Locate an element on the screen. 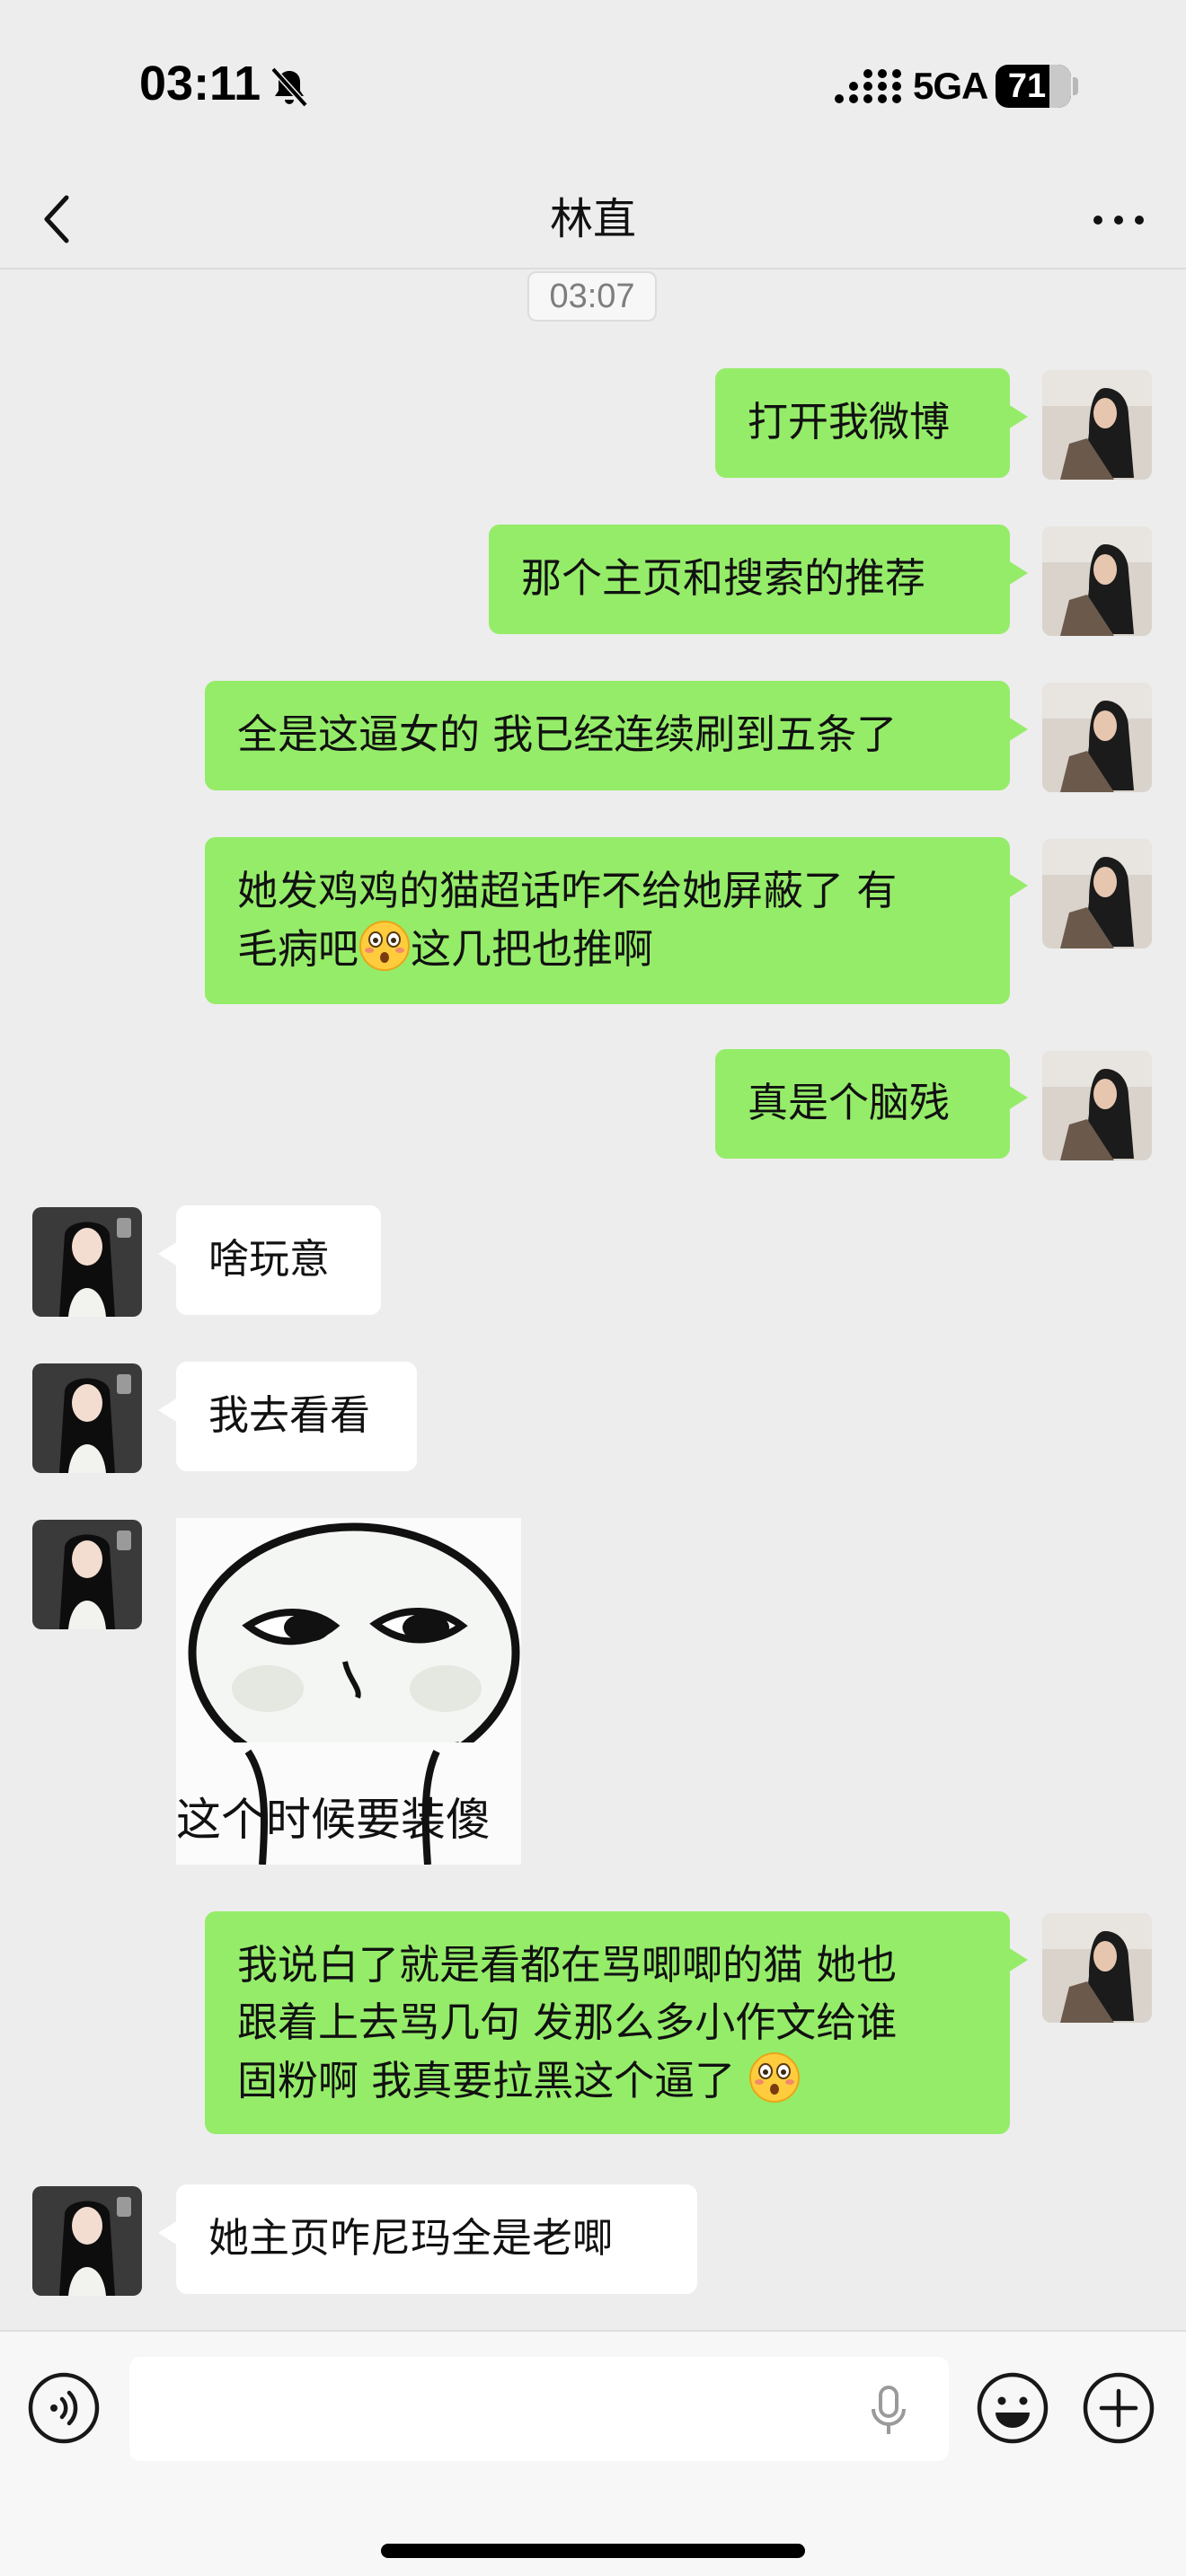 The image size is (1186, 2576). input-bar is located at coordinates (593, 2453).